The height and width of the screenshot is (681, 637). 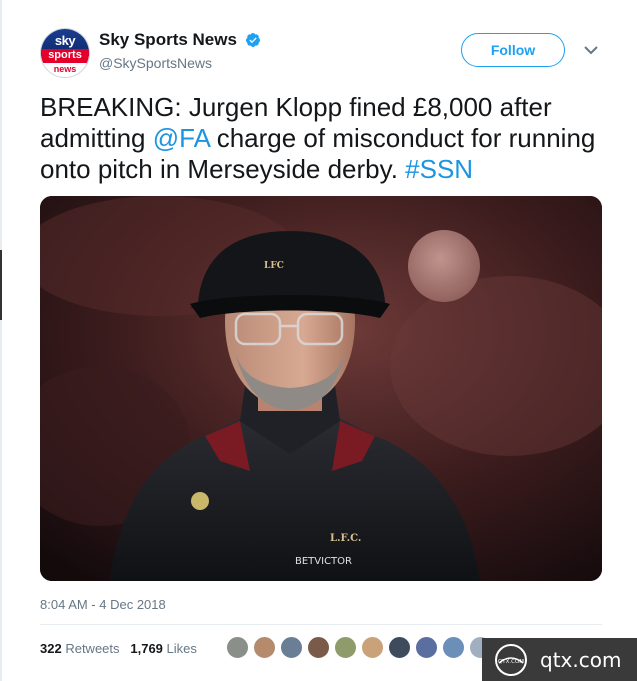 I want to click on window-left-edge, so click(x=1, y=340).